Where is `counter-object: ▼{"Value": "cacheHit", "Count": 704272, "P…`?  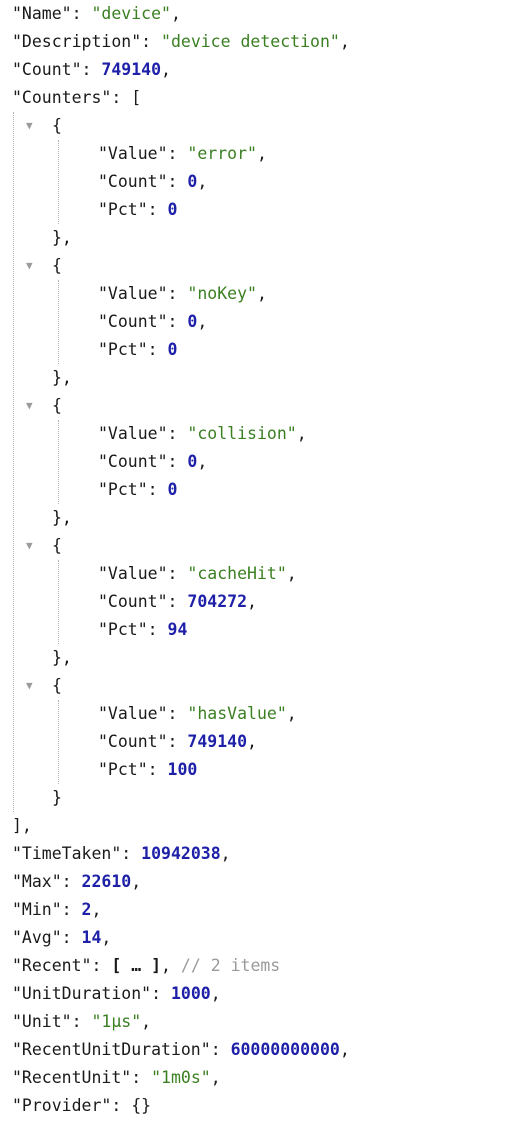
counter-object: ▼{"Value": "cacheHit", "Count": 704272, "P… is located at coordinates (266, 602).